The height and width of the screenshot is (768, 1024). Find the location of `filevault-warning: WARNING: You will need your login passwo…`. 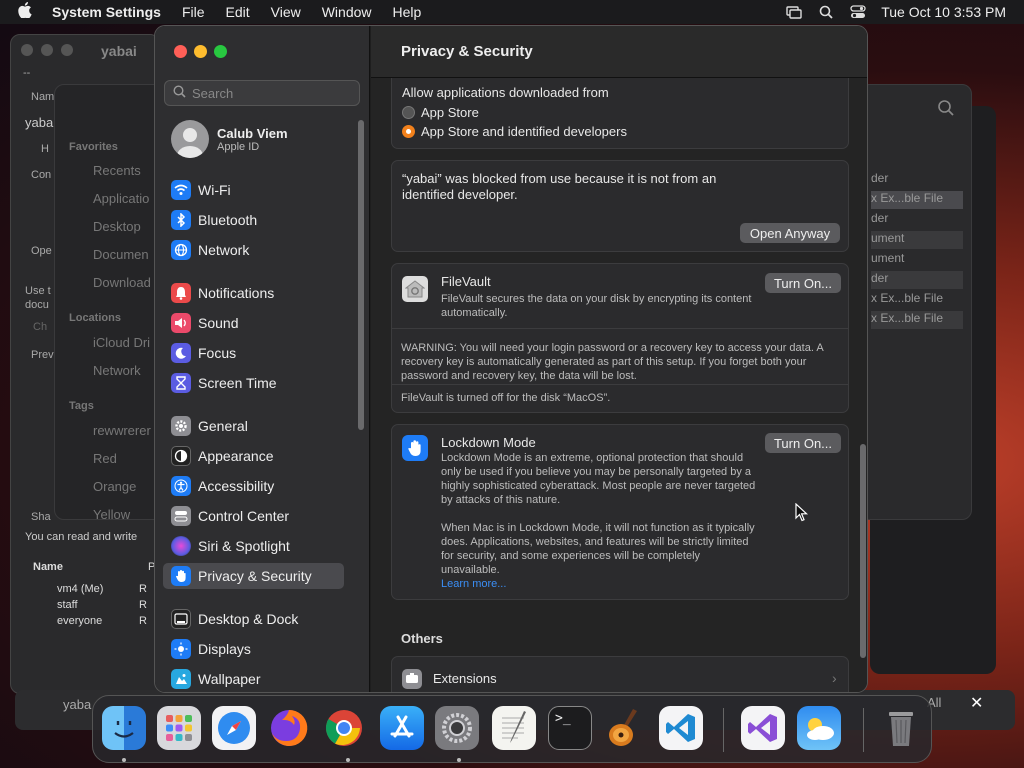

filevault-warning: WARNING: You will need your login passwo… is located at coordinates (612, 362).